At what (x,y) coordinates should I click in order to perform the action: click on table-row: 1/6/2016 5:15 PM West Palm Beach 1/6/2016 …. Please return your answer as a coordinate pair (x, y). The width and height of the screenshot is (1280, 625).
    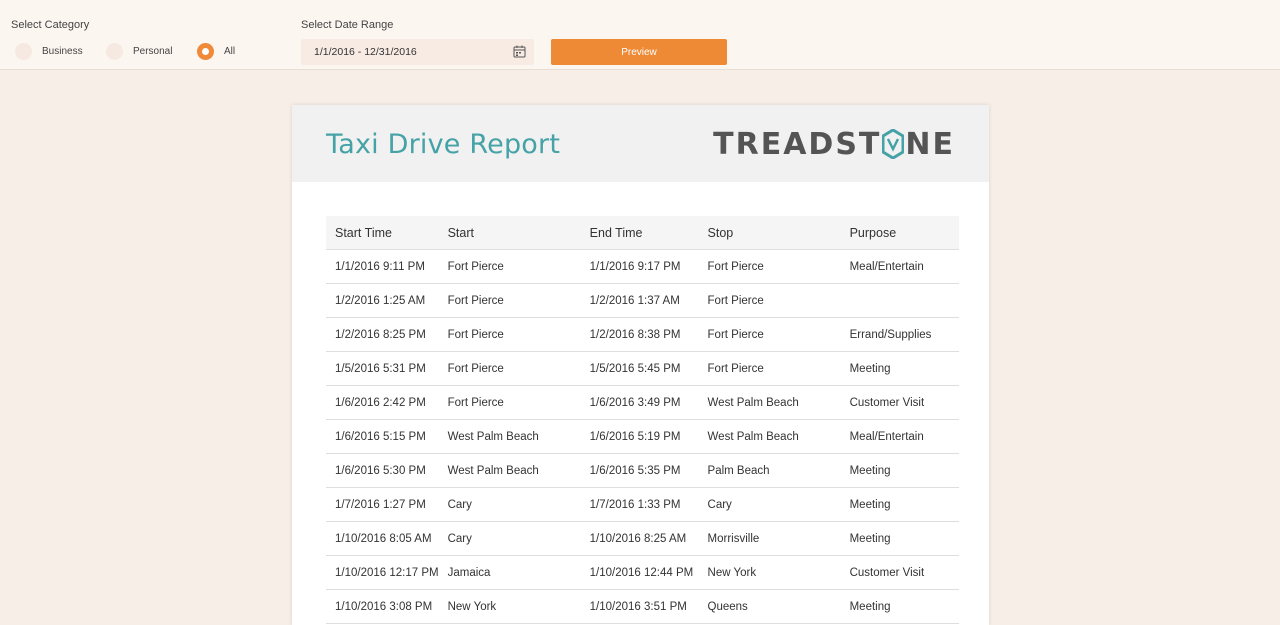
    Looking at the image, I should click on (642, 436).